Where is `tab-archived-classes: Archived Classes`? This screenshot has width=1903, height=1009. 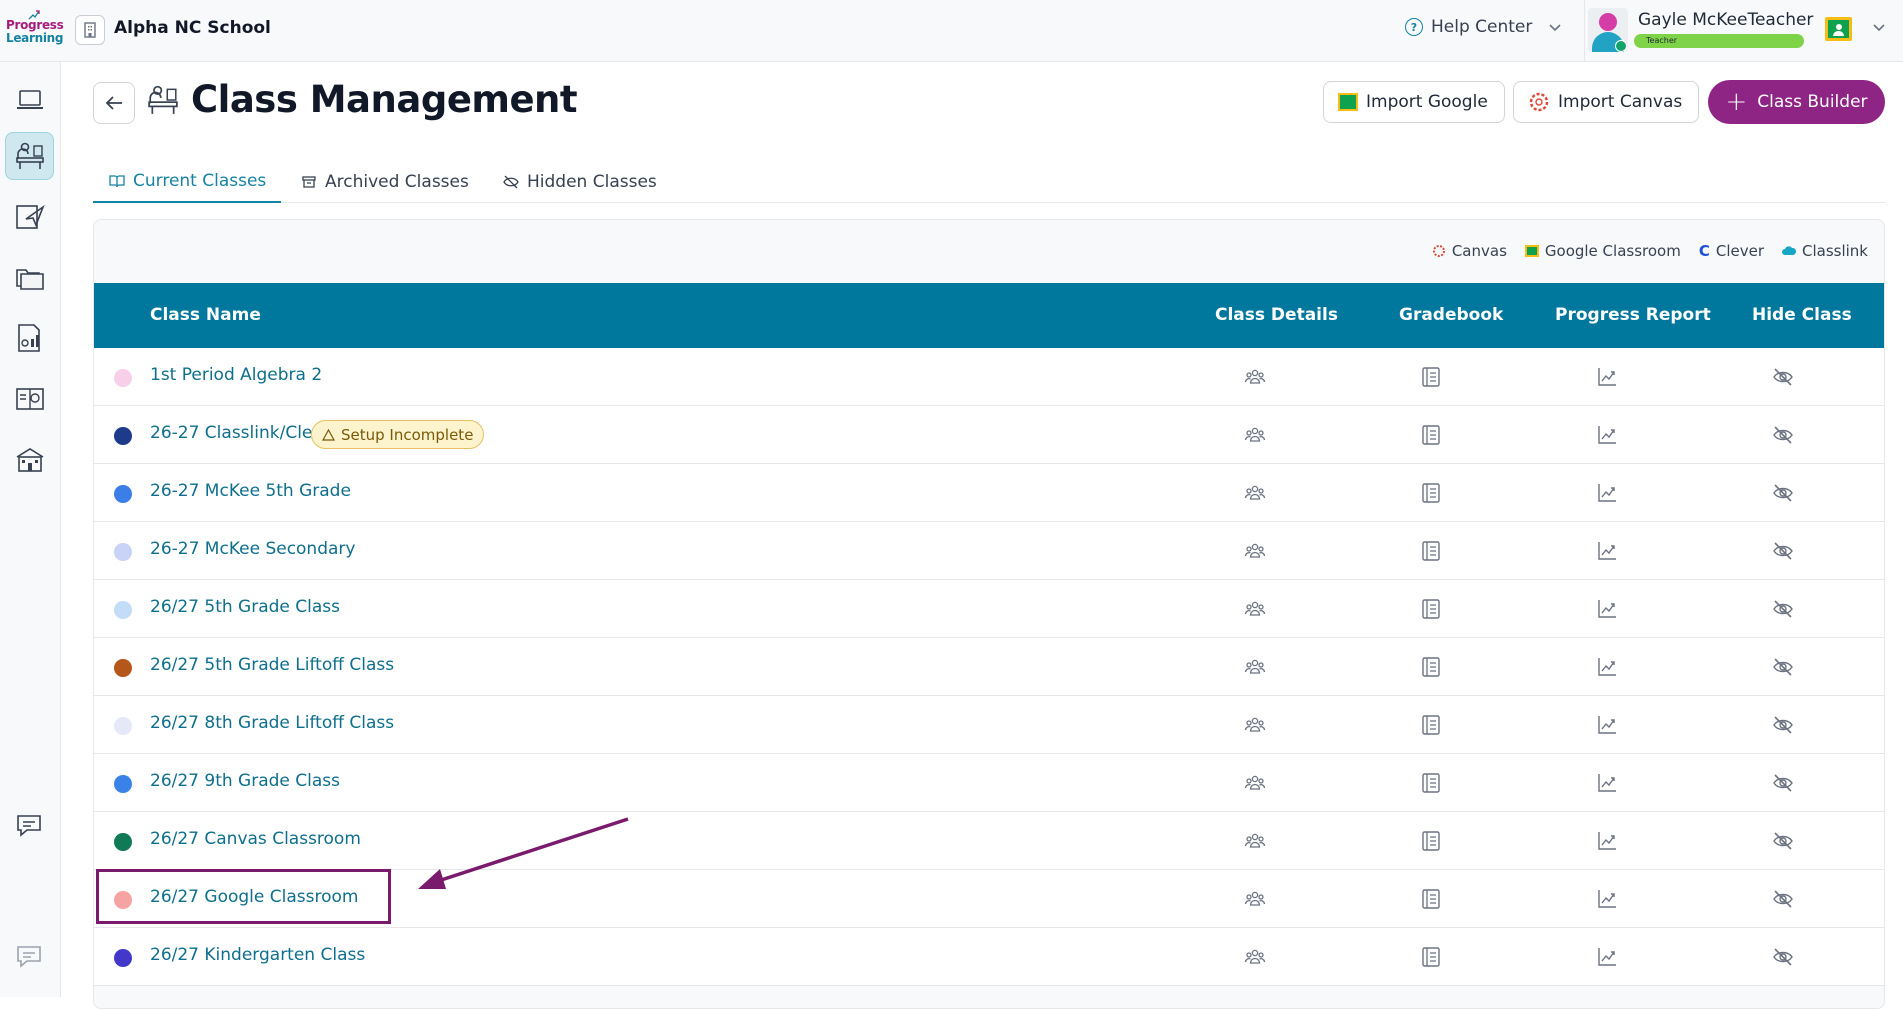
tab-archived-classes: Archived Classes is located at coordinates (385, 181).